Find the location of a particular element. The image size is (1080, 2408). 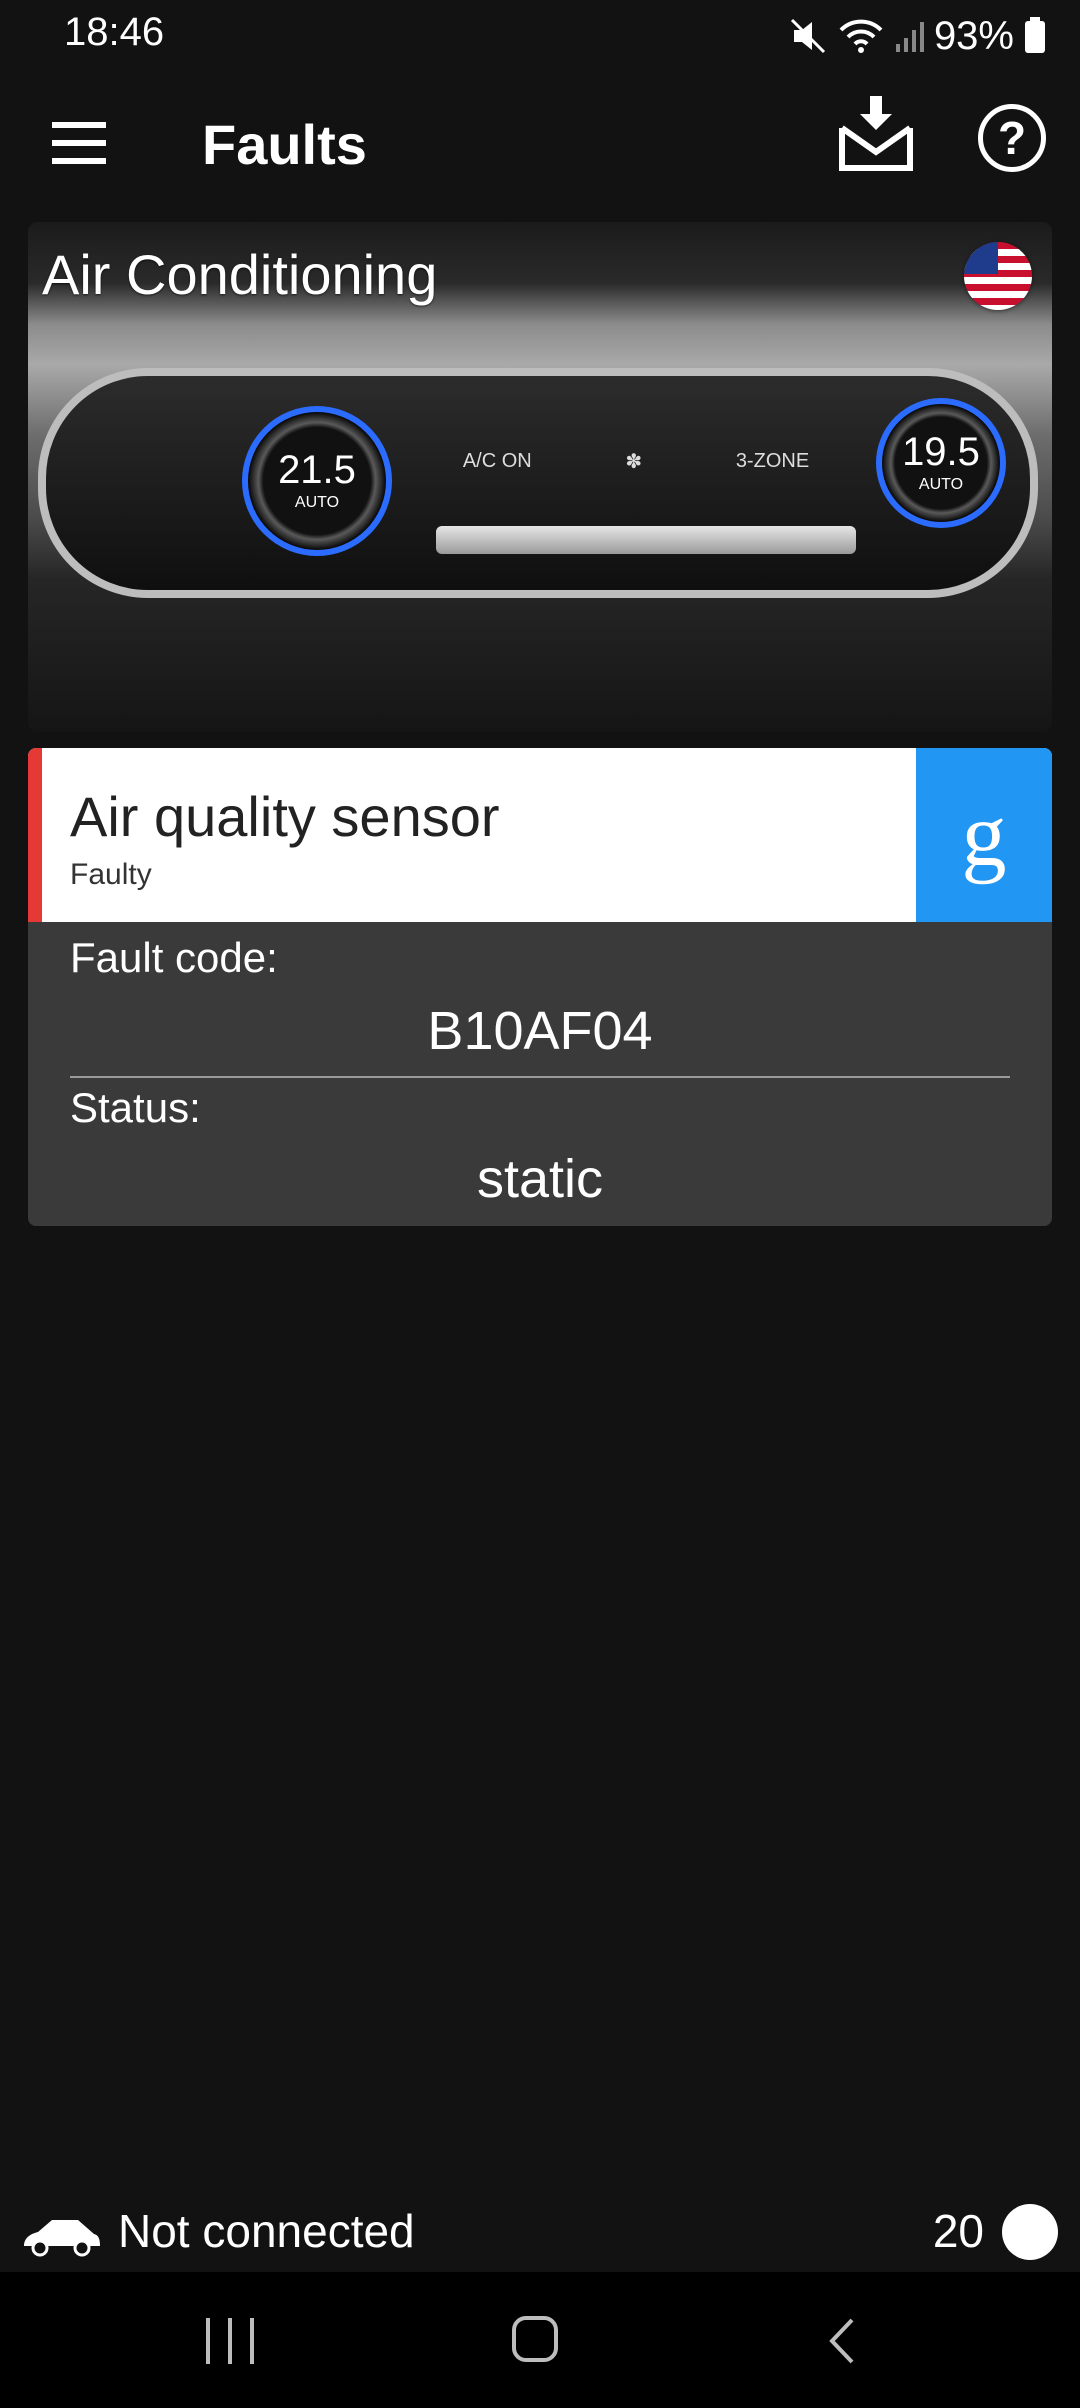

credits-count: 20 is located at coordinates (958, 2231).